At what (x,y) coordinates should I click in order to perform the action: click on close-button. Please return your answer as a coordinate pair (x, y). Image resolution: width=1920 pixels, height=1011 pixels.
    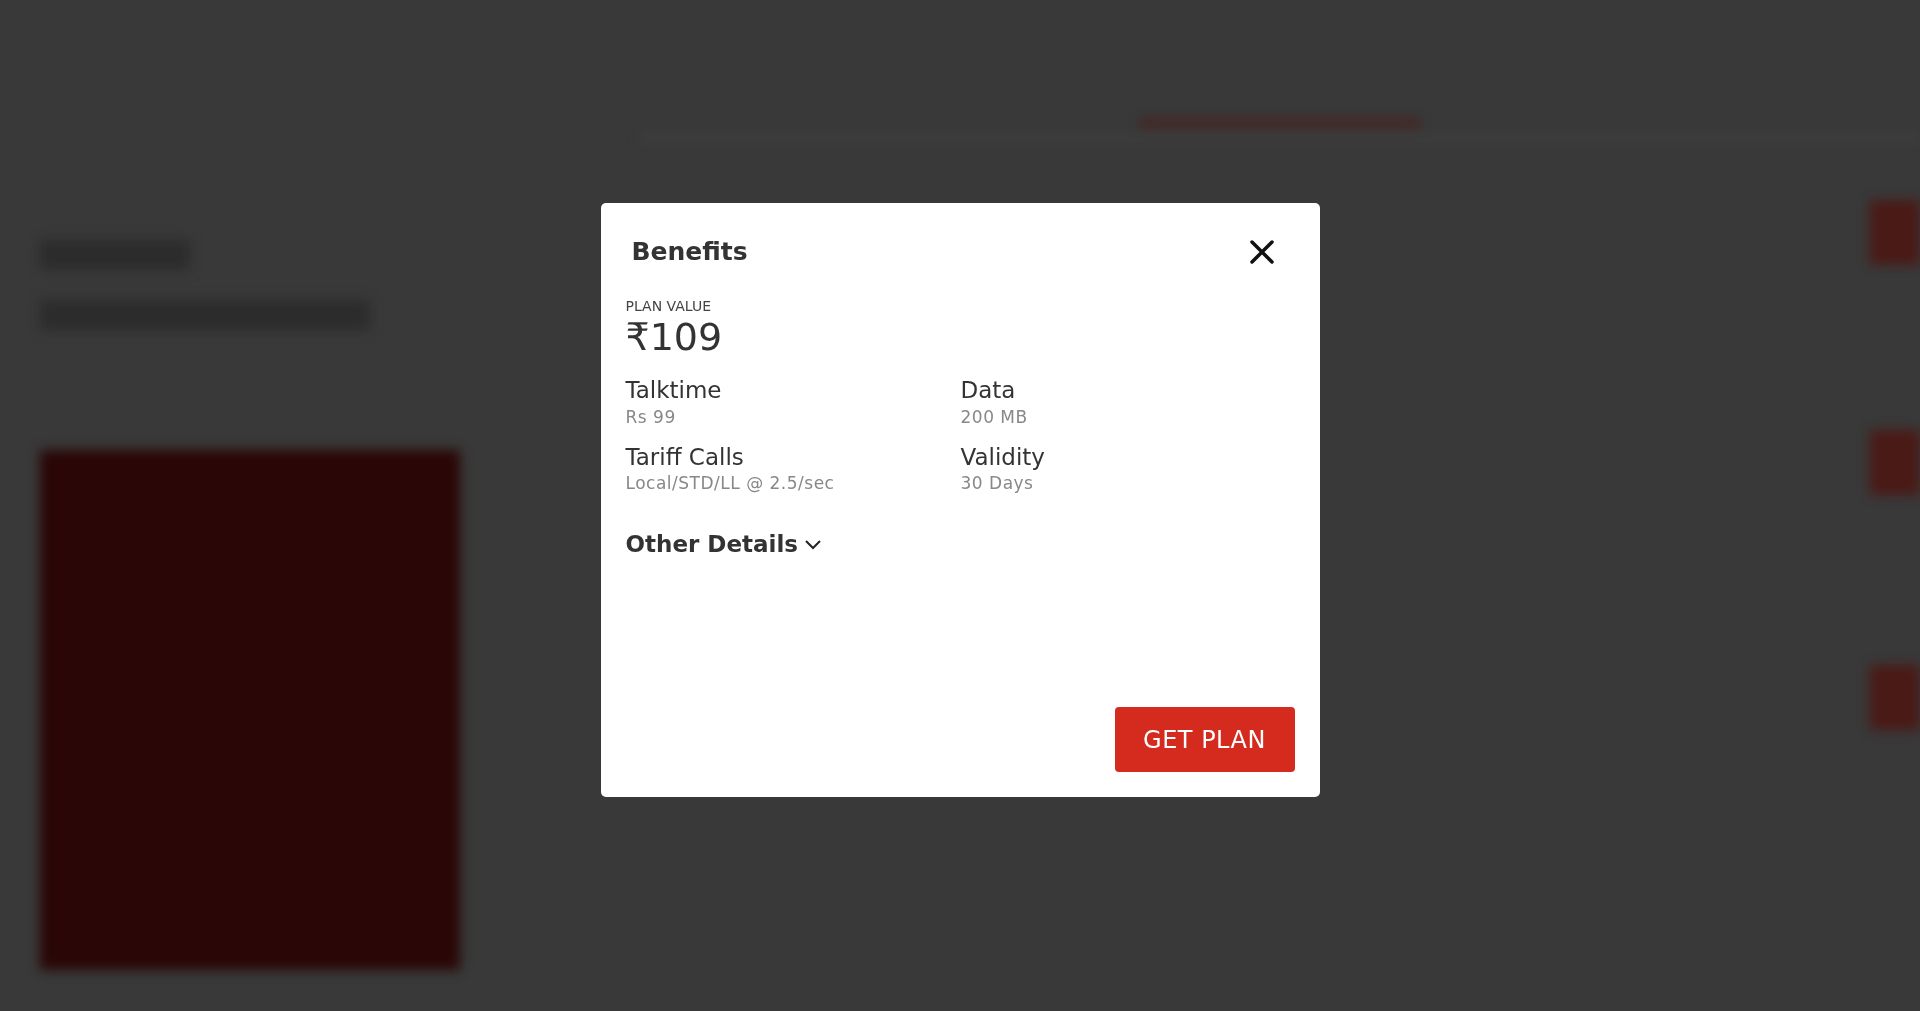
    Looking at the image, I should click on (1261, 251).